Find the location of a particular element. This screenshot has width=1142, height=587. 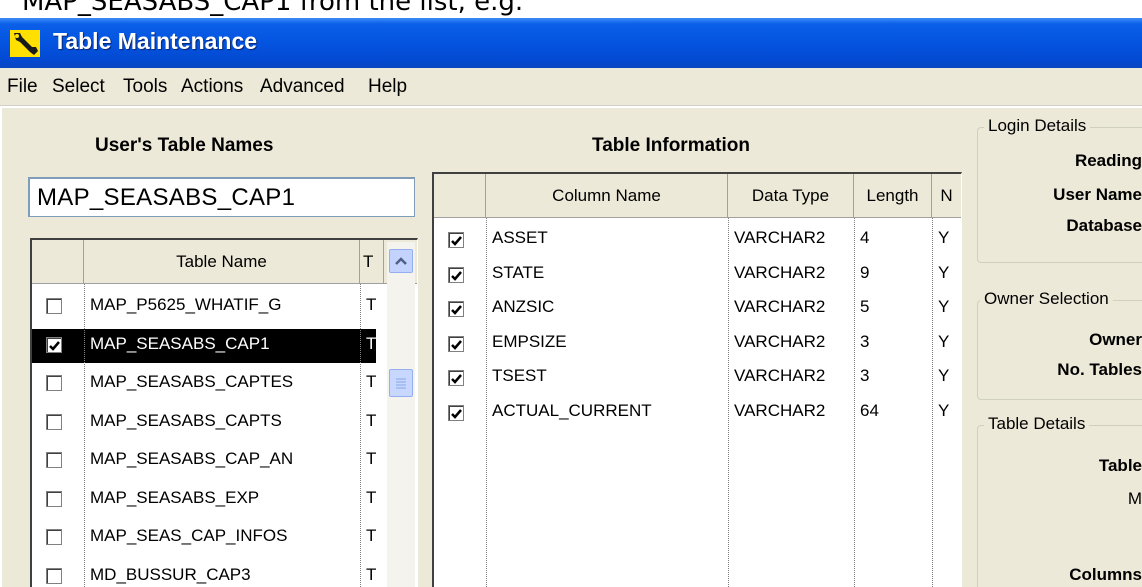

chevron-up-icon is located at coordinates (401, 261).